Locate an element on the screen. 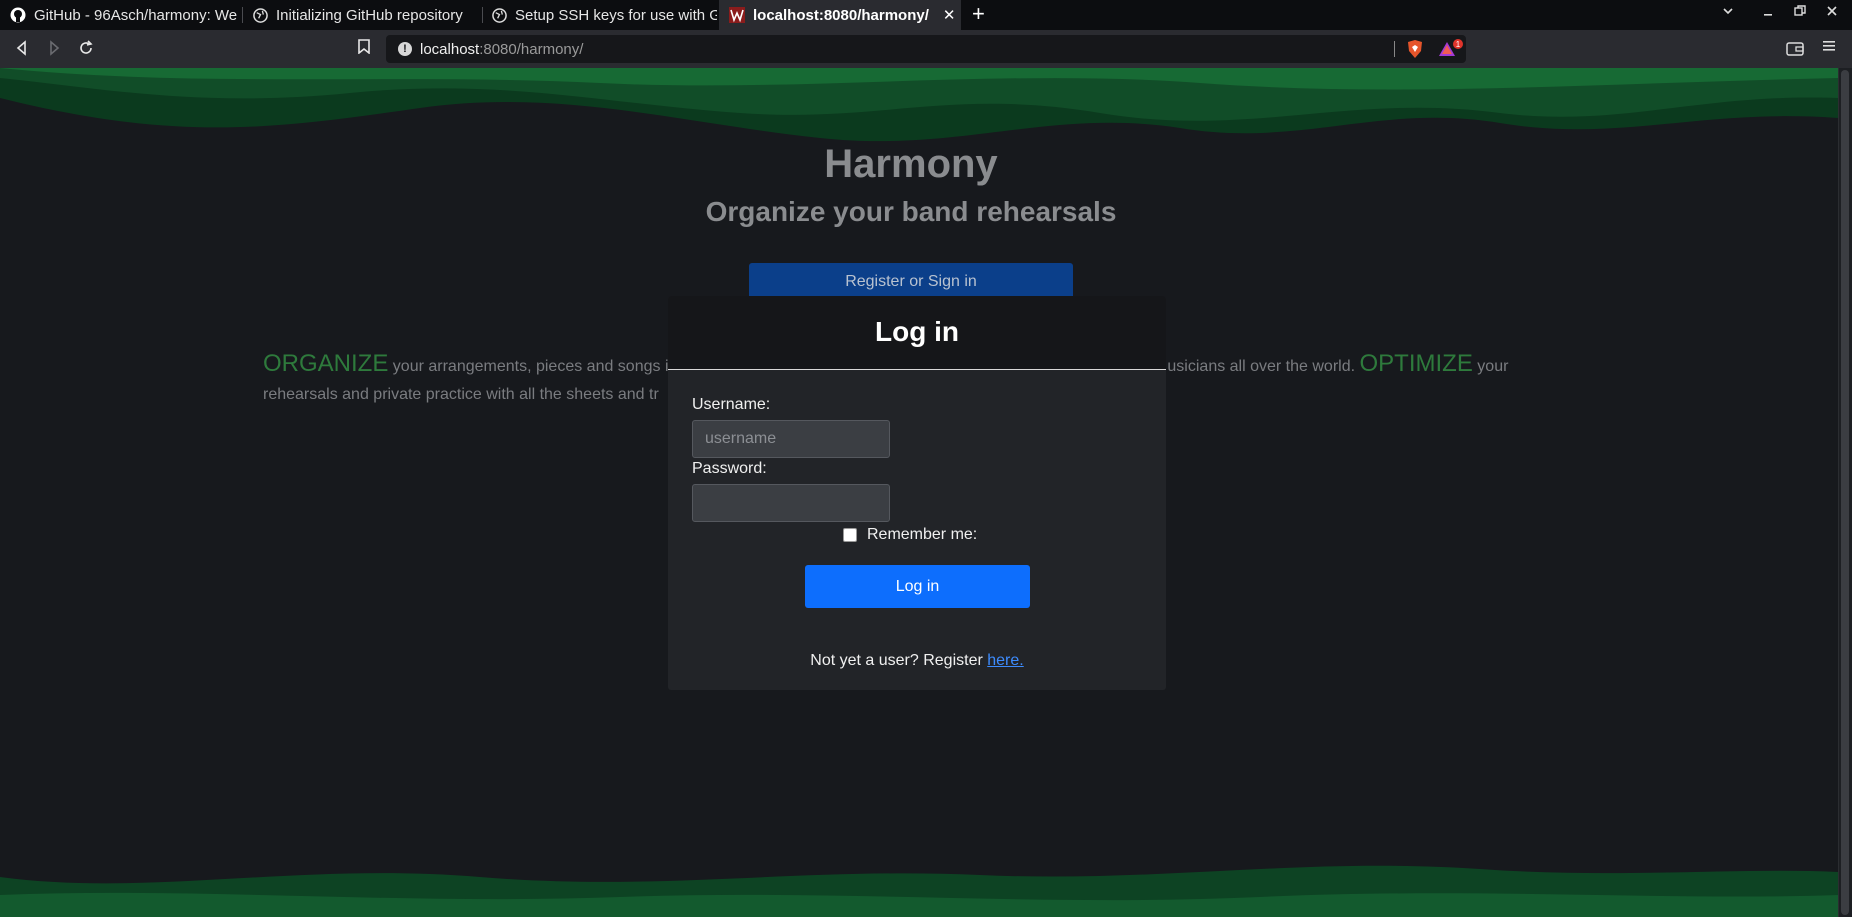  tab-title: Setup SSH keys for use with G is located at coordinates (616, 15).